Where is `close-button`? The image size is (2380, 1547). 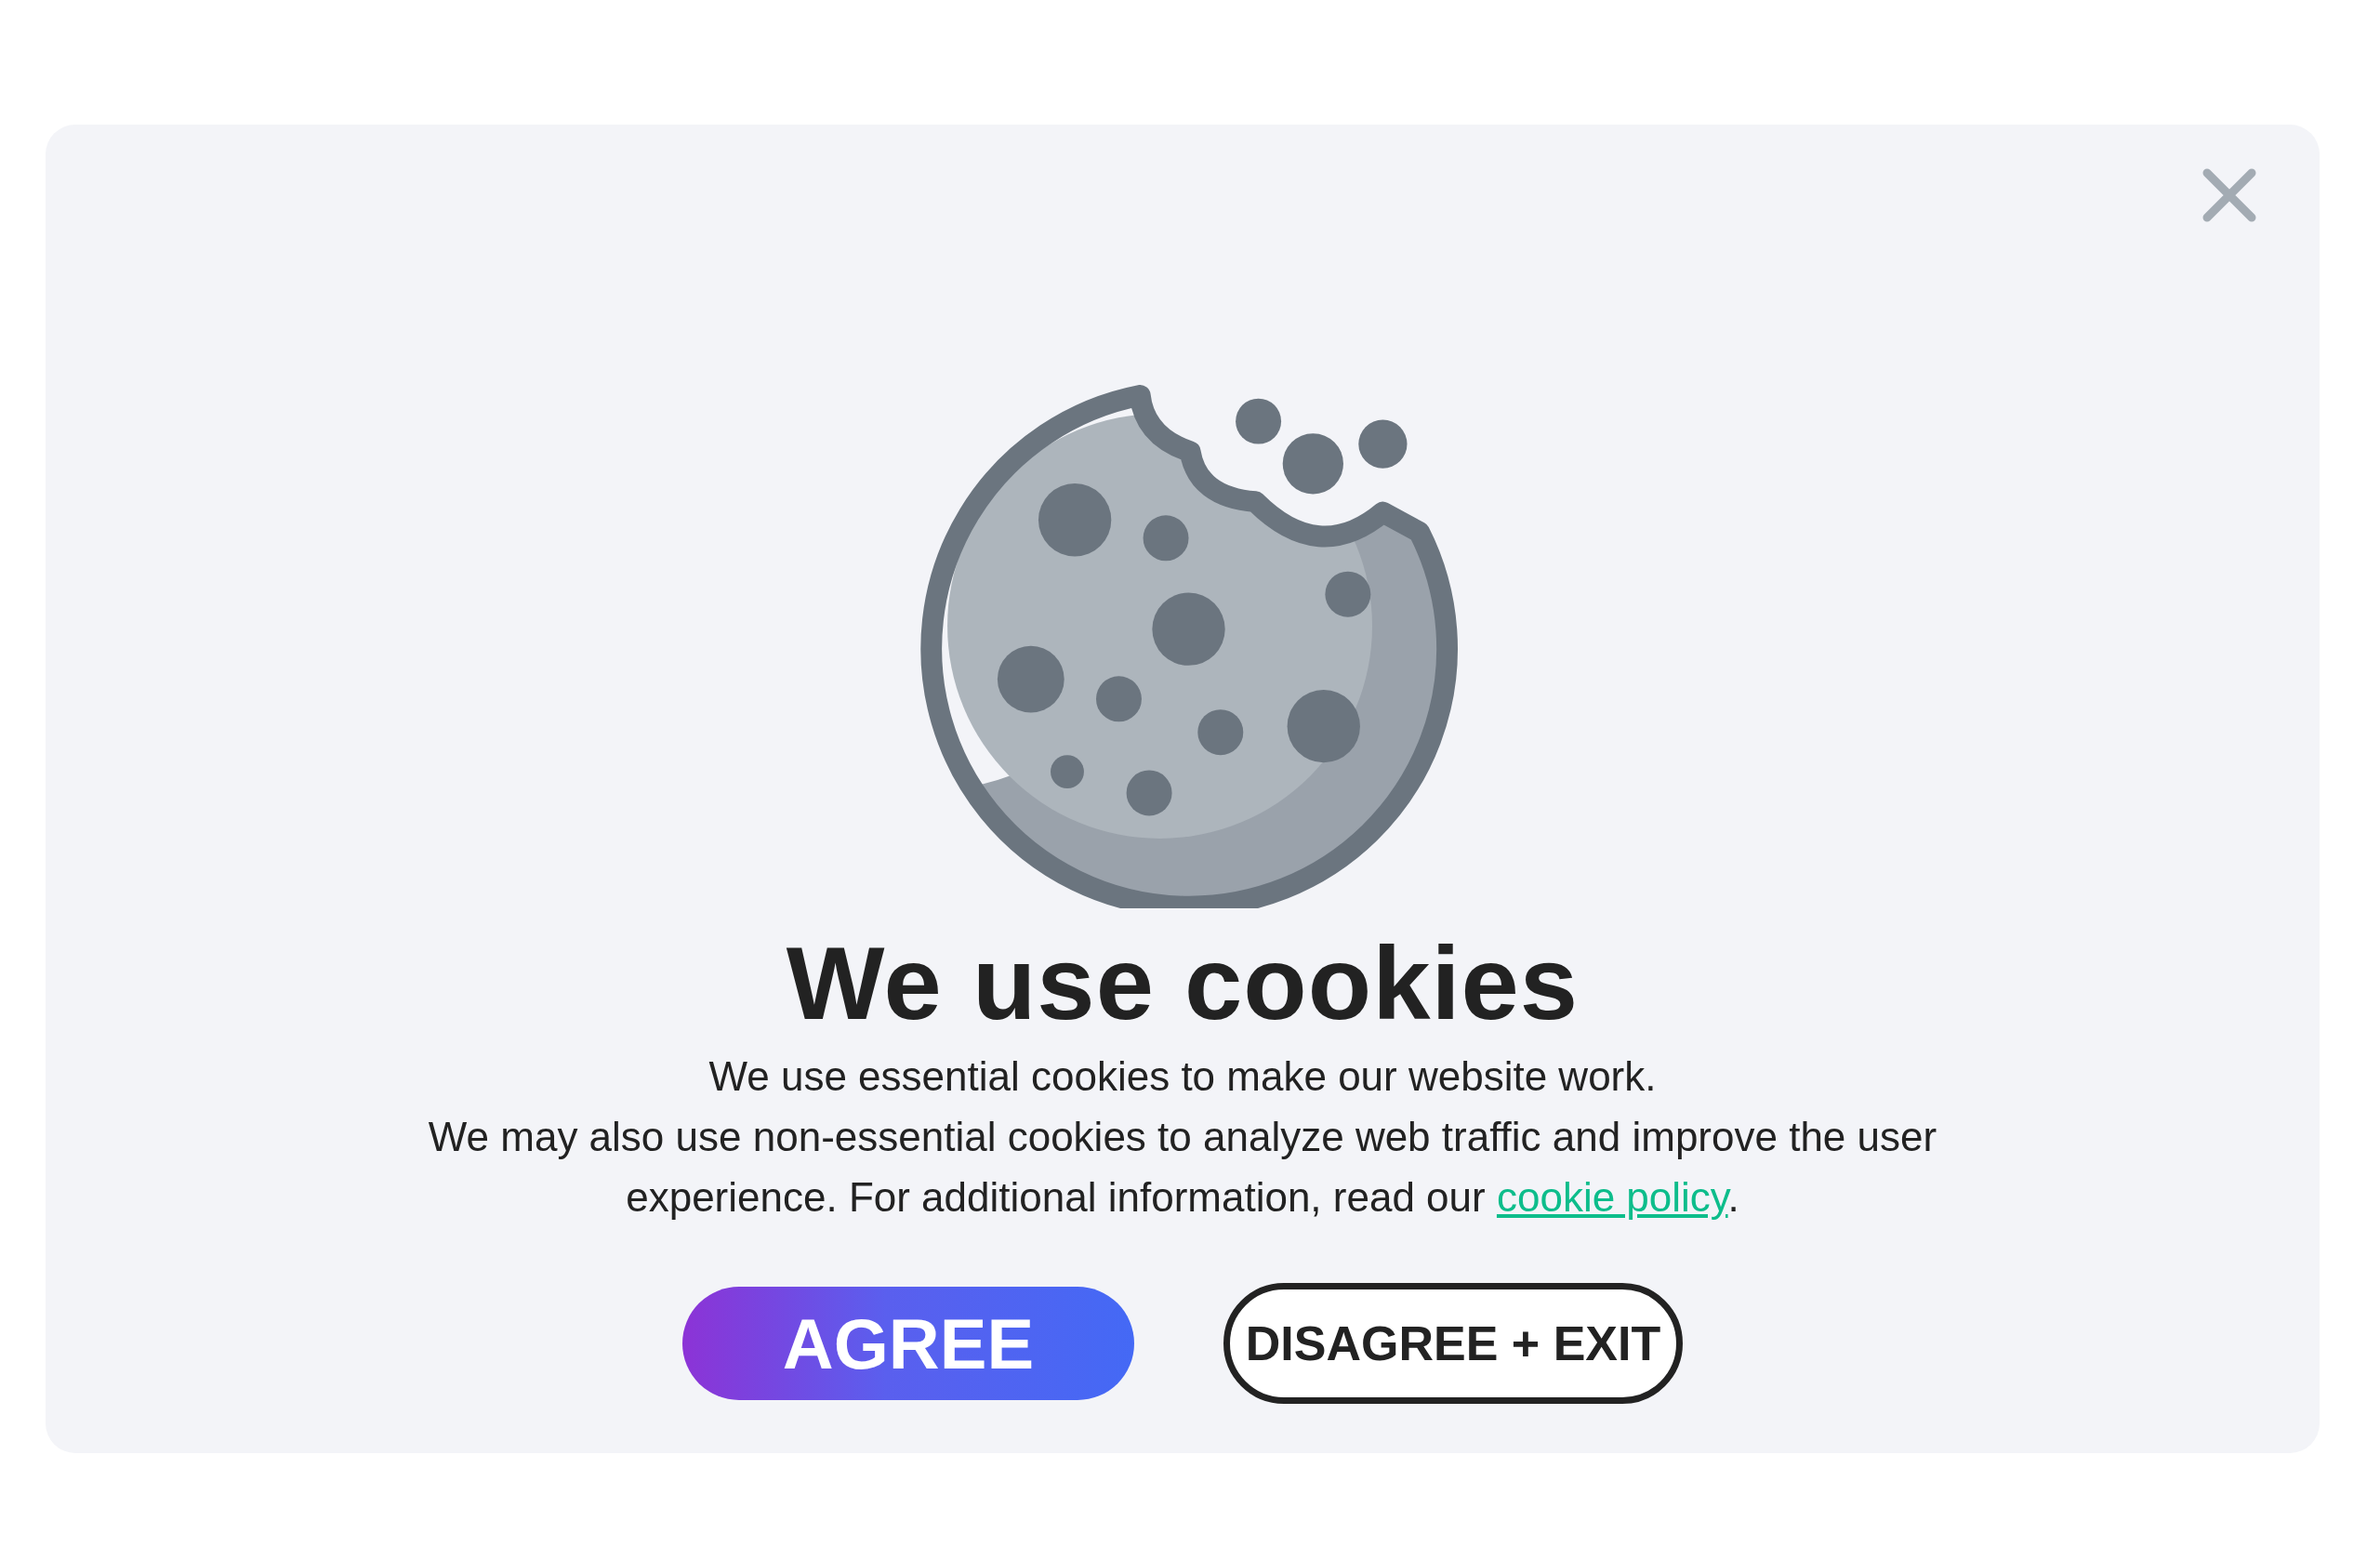
close-button is located at coordinates (2229, 195).